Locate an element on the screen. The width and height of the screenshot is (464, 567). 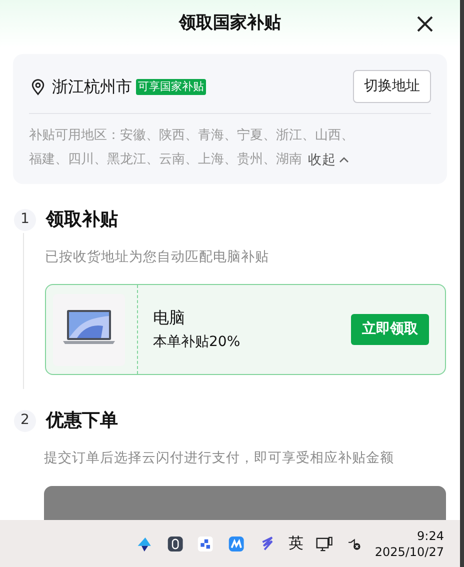
clock-date: 2025/10/27 is located at coordinates (409, 552).